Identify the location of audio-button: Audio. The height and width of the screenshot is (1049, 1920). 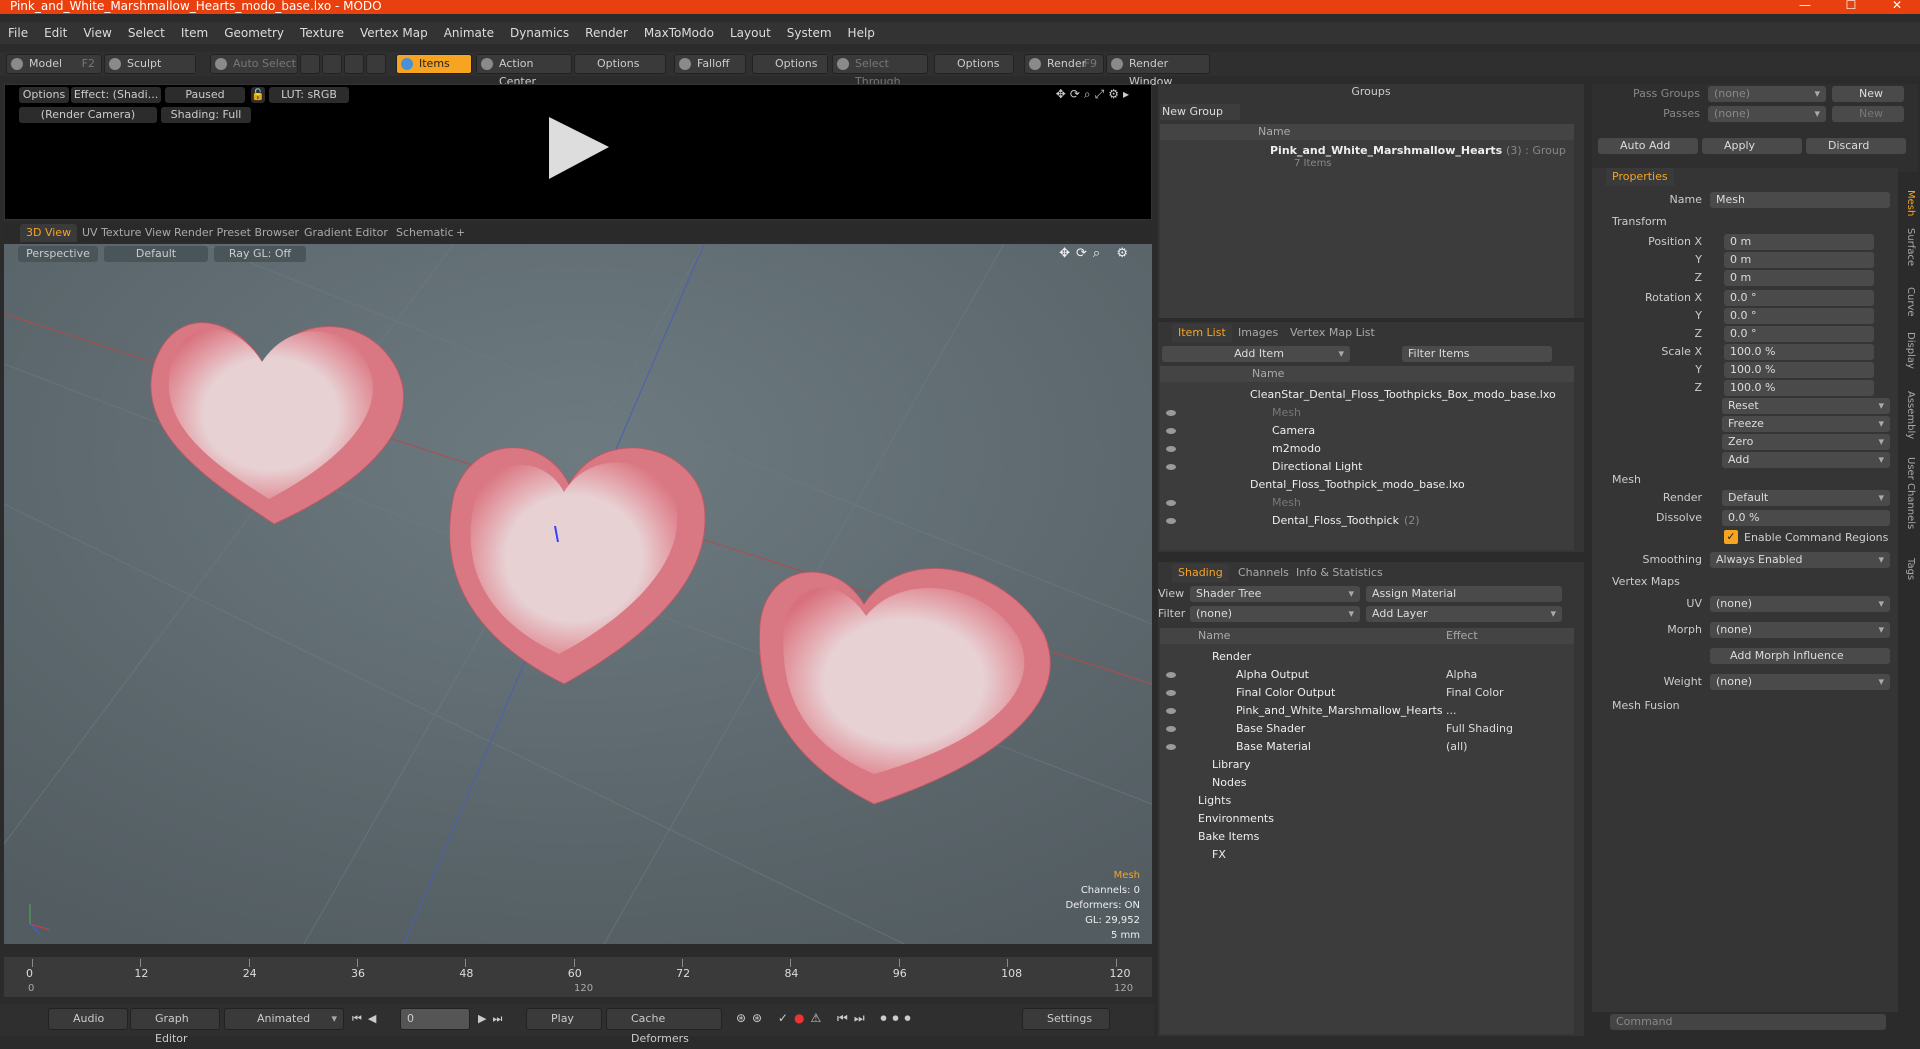
(88, 1019).